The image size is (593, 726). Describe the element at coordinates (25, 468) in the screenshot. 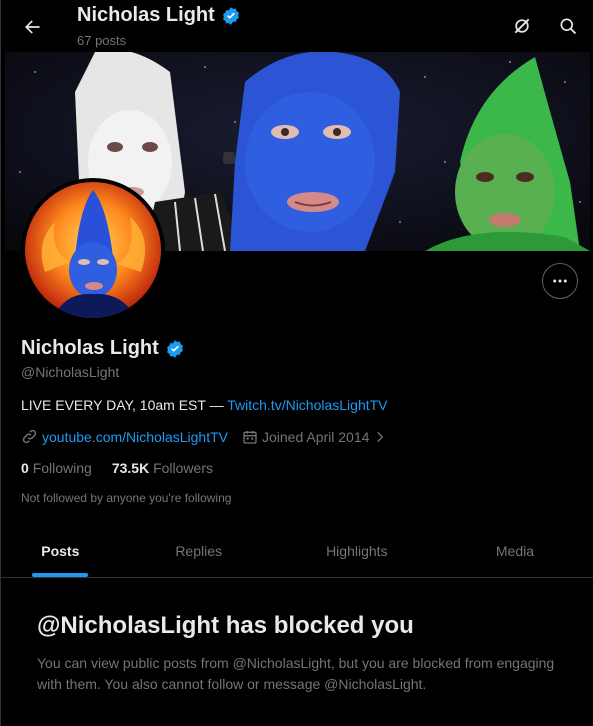

I see `following-count: 0` at that location.